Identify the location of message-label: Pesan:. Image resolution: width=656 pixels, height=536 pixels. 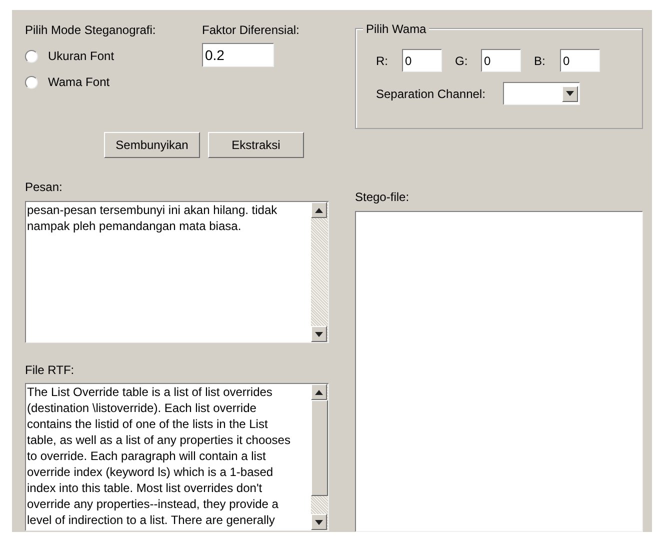
(43, 187).